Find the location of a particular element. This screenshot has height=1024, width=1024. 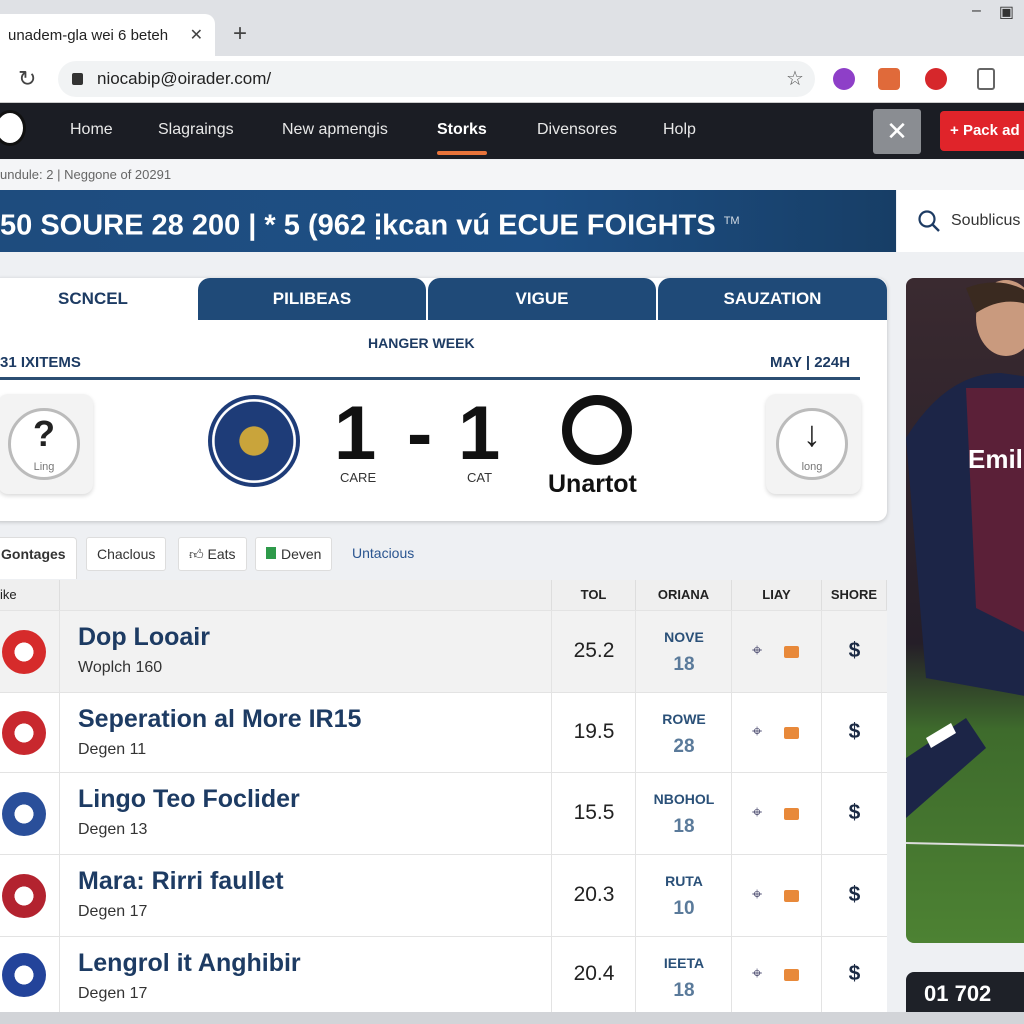

row-name: Mara: Rirri faullet is located at coordinates (181, 881).